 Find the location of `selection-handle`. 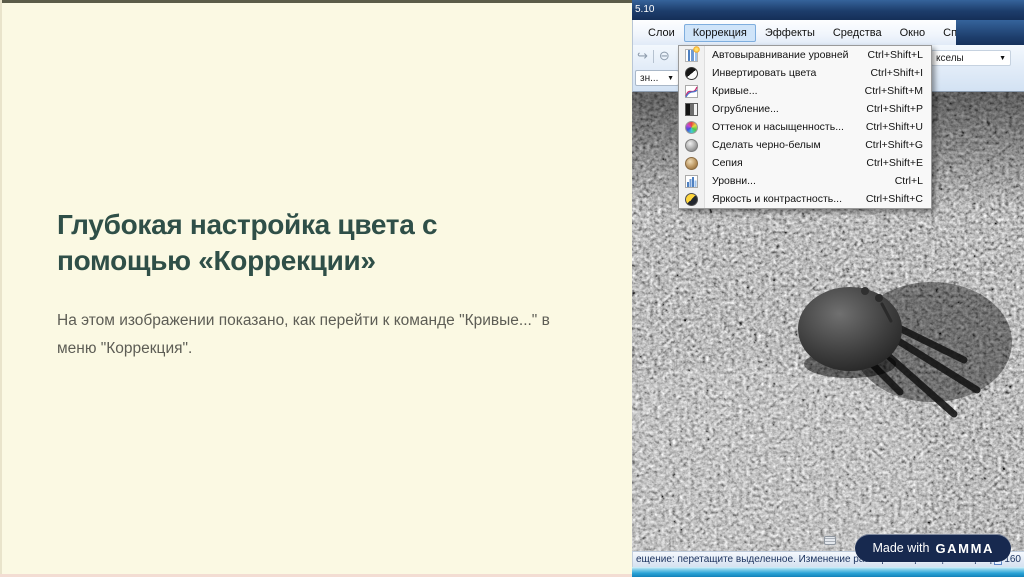

selection-handle is located at coordinates (830, 540).